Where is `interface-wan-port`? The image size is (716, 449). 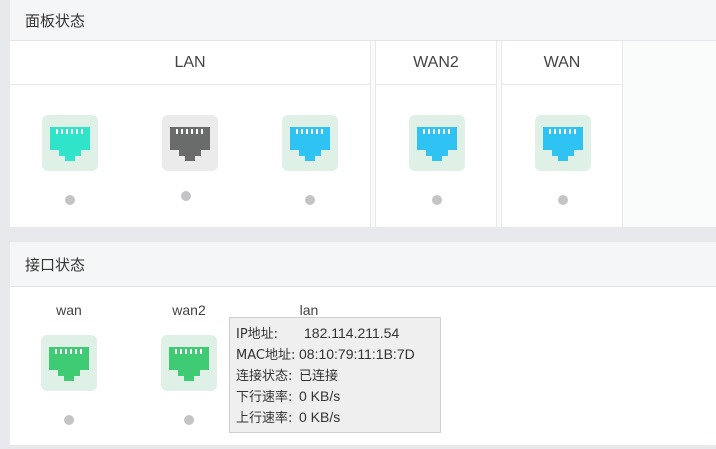 interface-wan-port is located at coordinates (69, 363).